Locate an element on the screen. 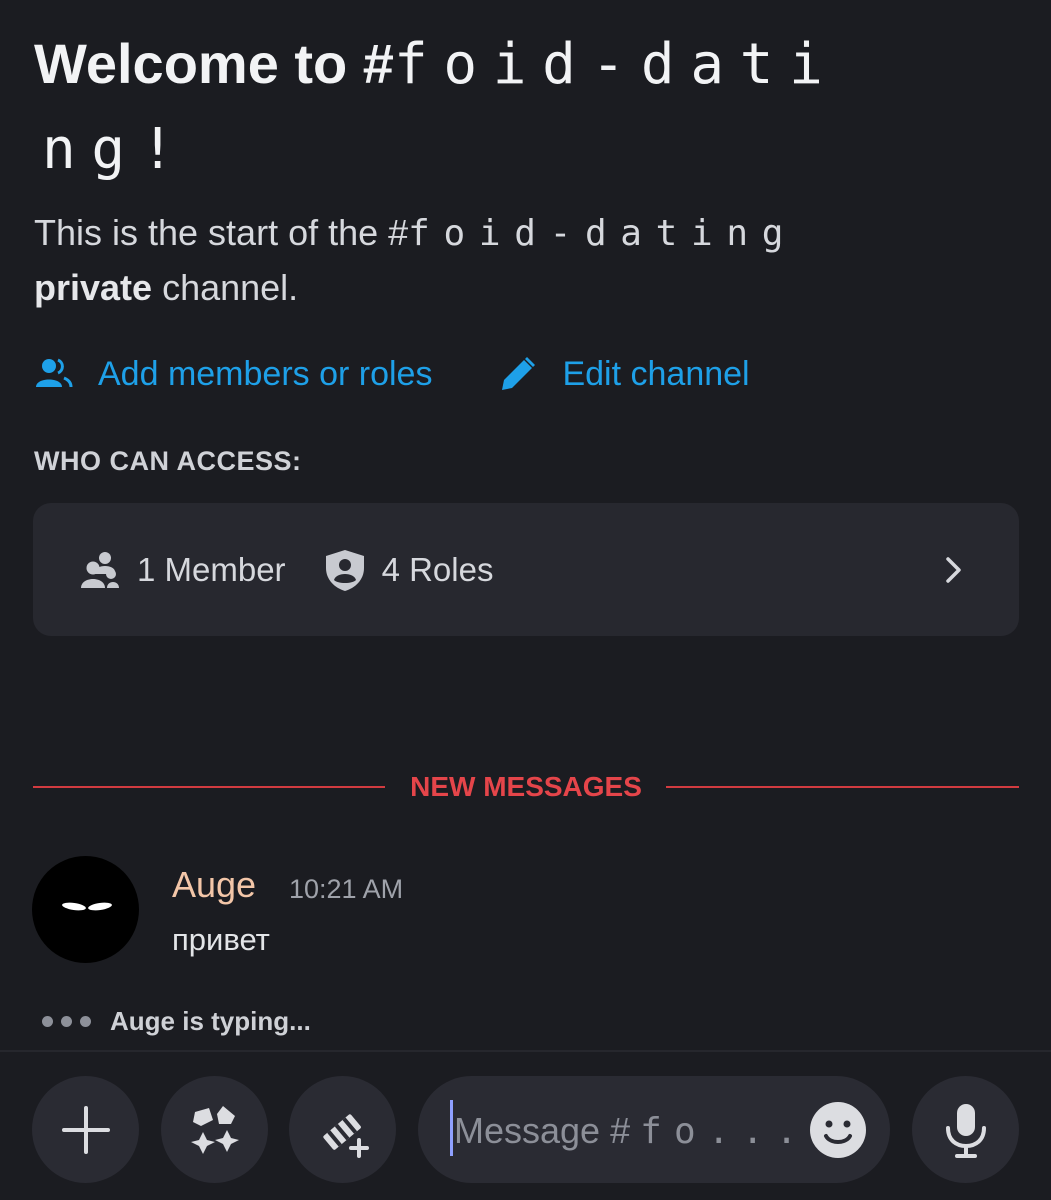  text-caret is located at coordinates (451, 1128).